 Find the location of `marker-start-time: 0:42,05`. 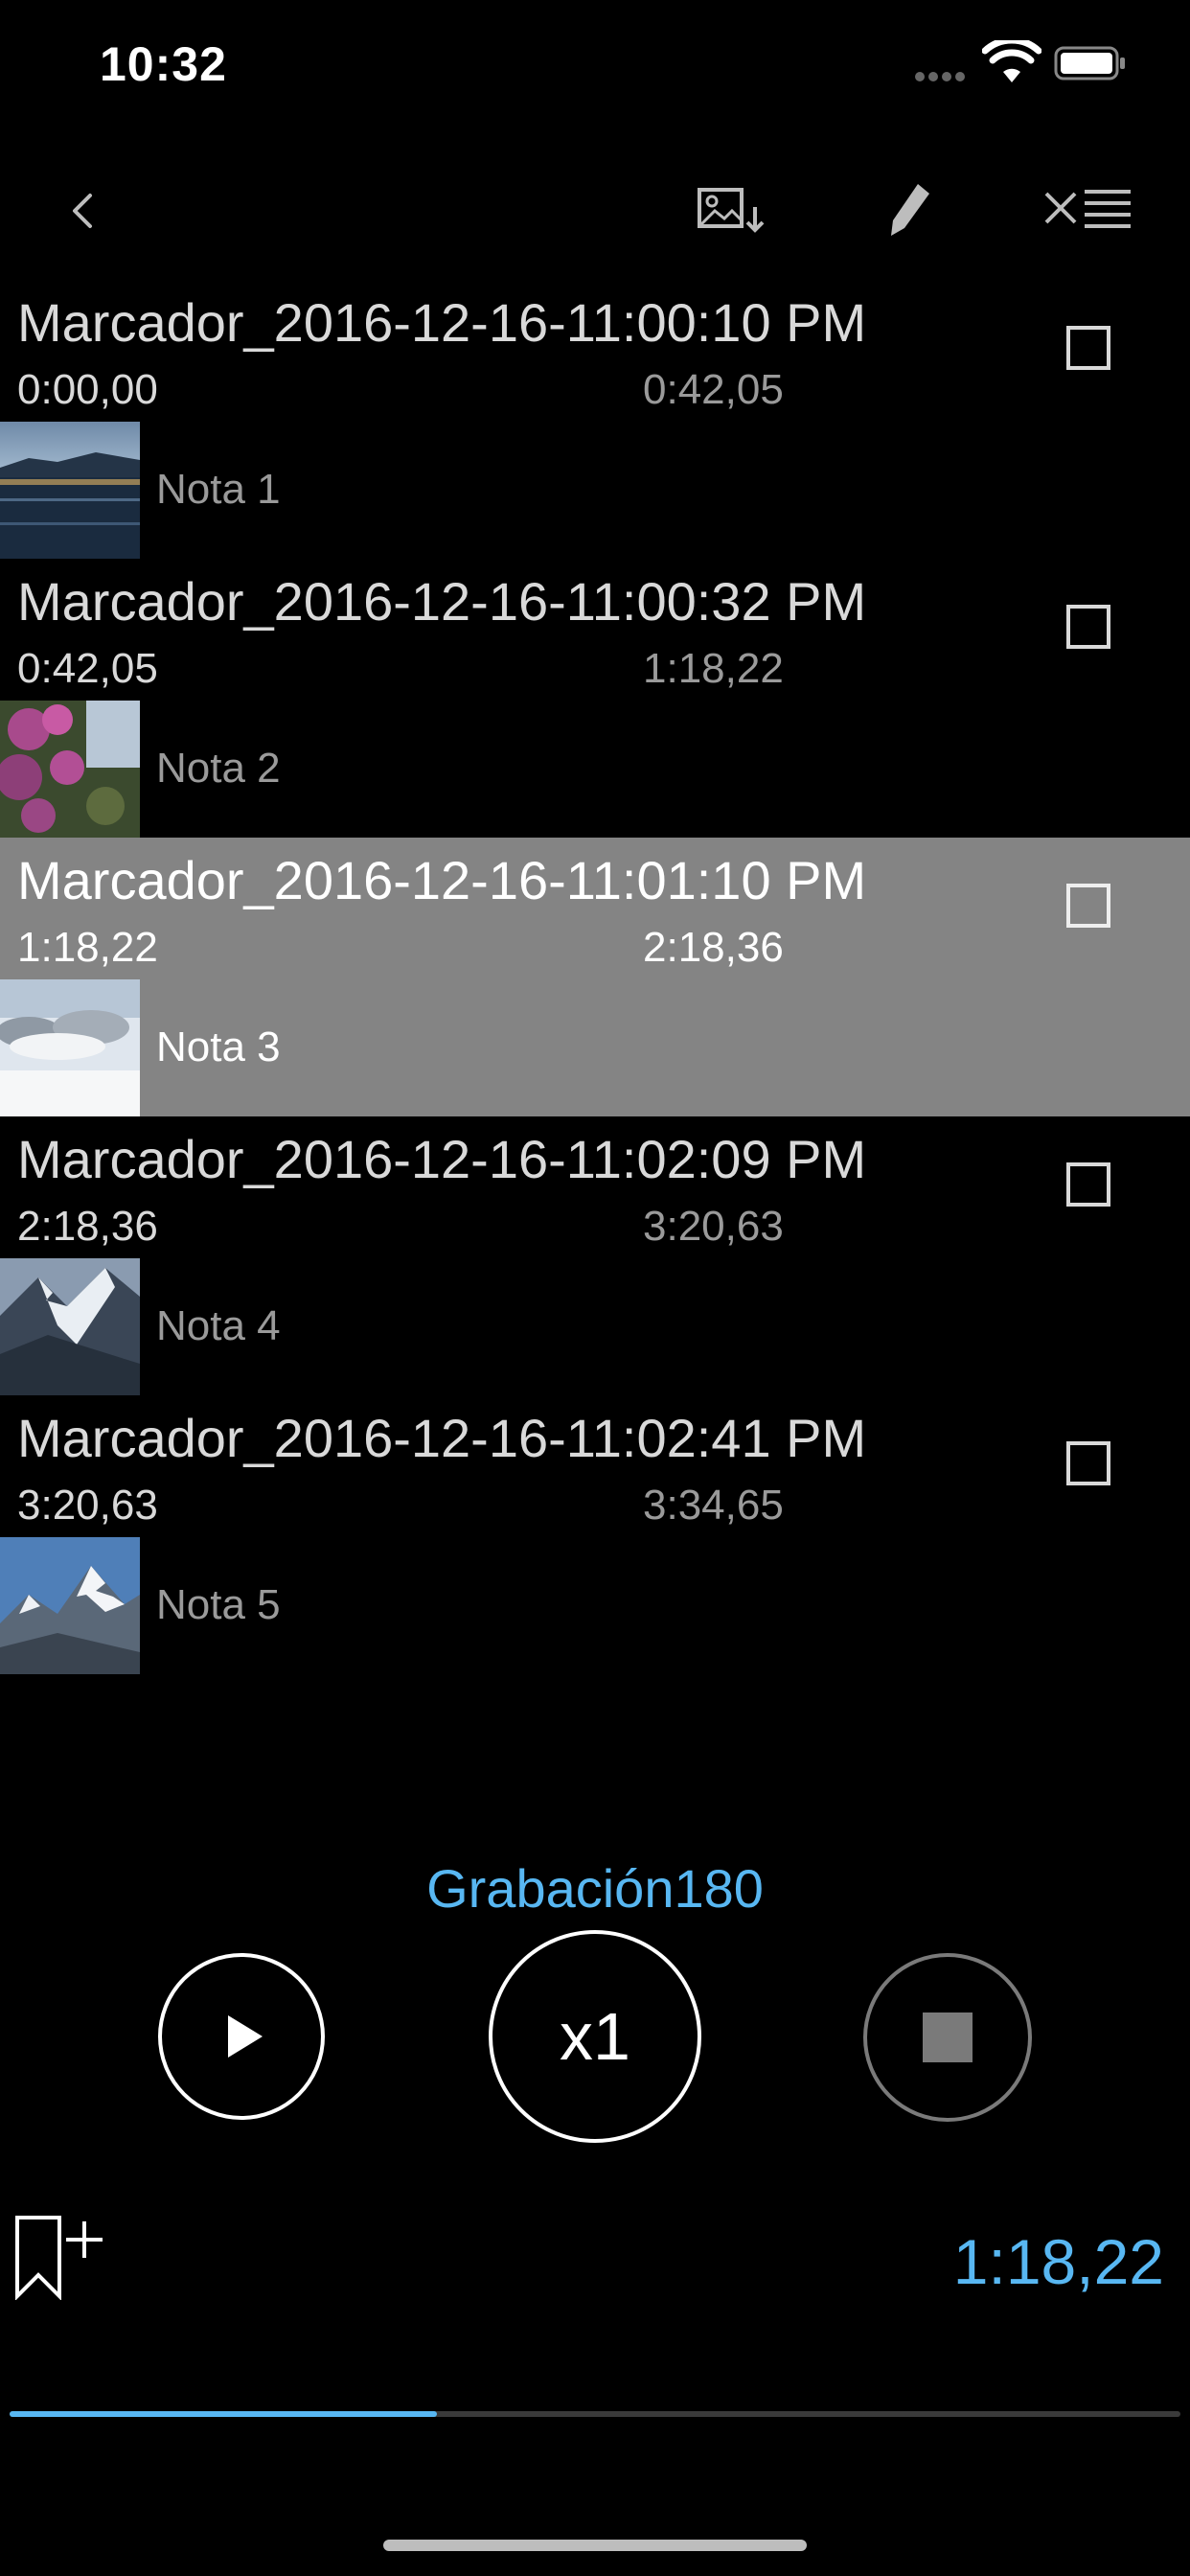

marker-start-time: 0:42,05 is located at coordinates (88, 668).